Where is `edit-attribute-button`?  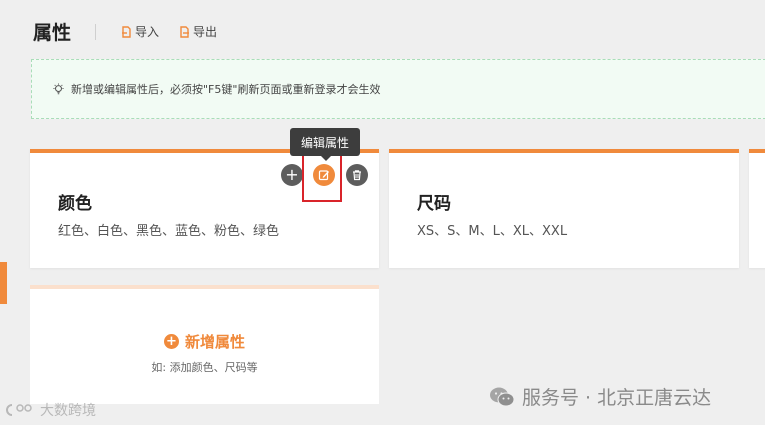
edit-attribute-button is located at coordinates (324, 175).